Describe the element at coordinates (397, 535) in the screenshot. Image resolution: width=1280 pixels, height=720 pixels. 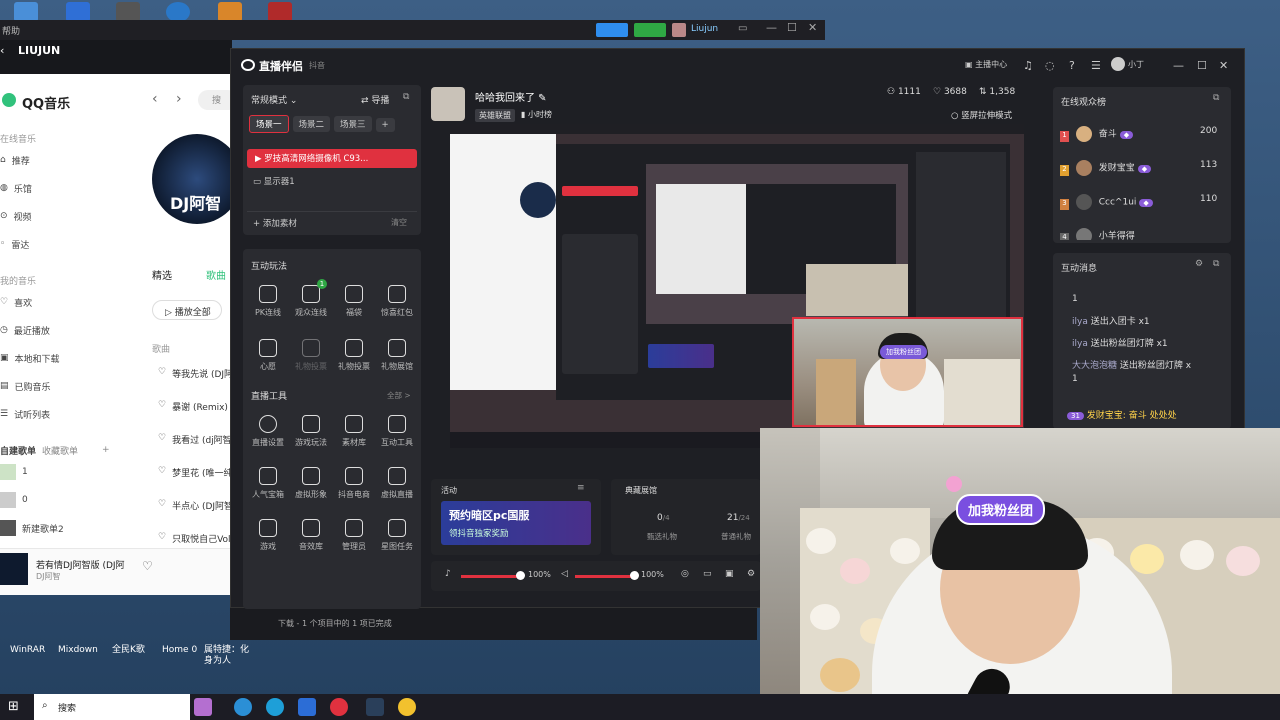
I see `tool-star-tasks: 星图任务` at that location.